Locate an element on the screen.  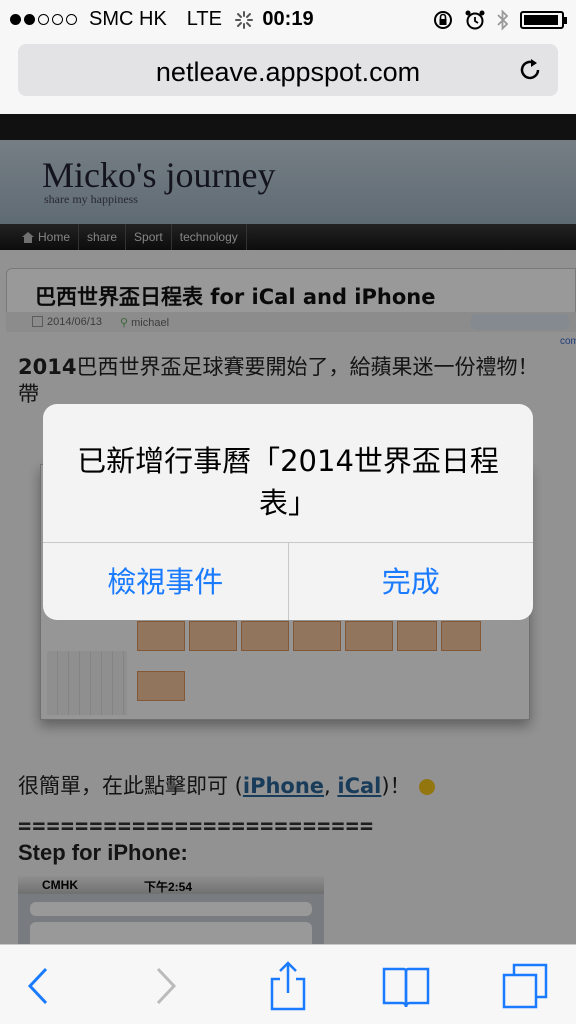
safari-toolbar is located at coordinates (288, 984).